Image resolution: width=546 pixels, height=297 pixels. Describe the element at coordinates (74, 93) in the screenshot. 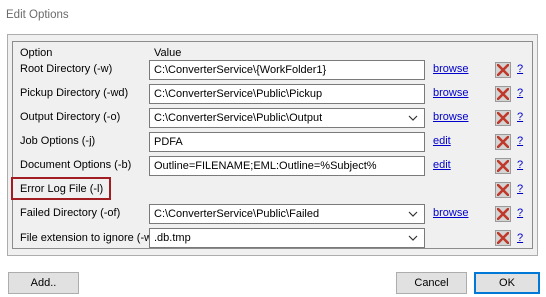

I see `row-label-pickup-directory: Pickup Directory (-wd)` at that location.